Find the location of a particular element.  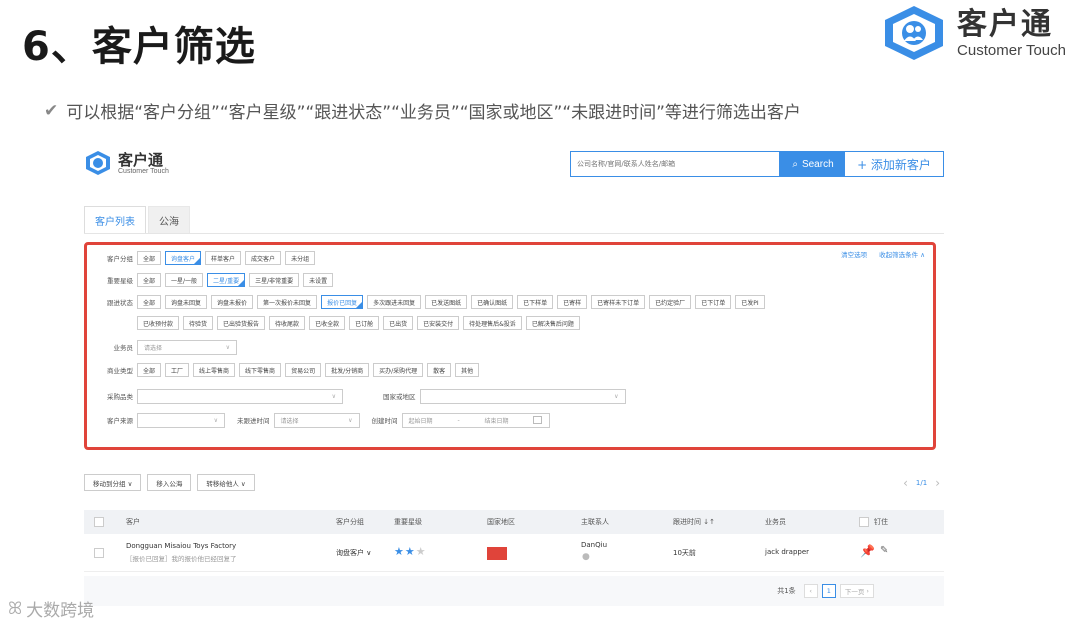

business-chip: 买办/采购代理 is located at coordinates (398, 370).